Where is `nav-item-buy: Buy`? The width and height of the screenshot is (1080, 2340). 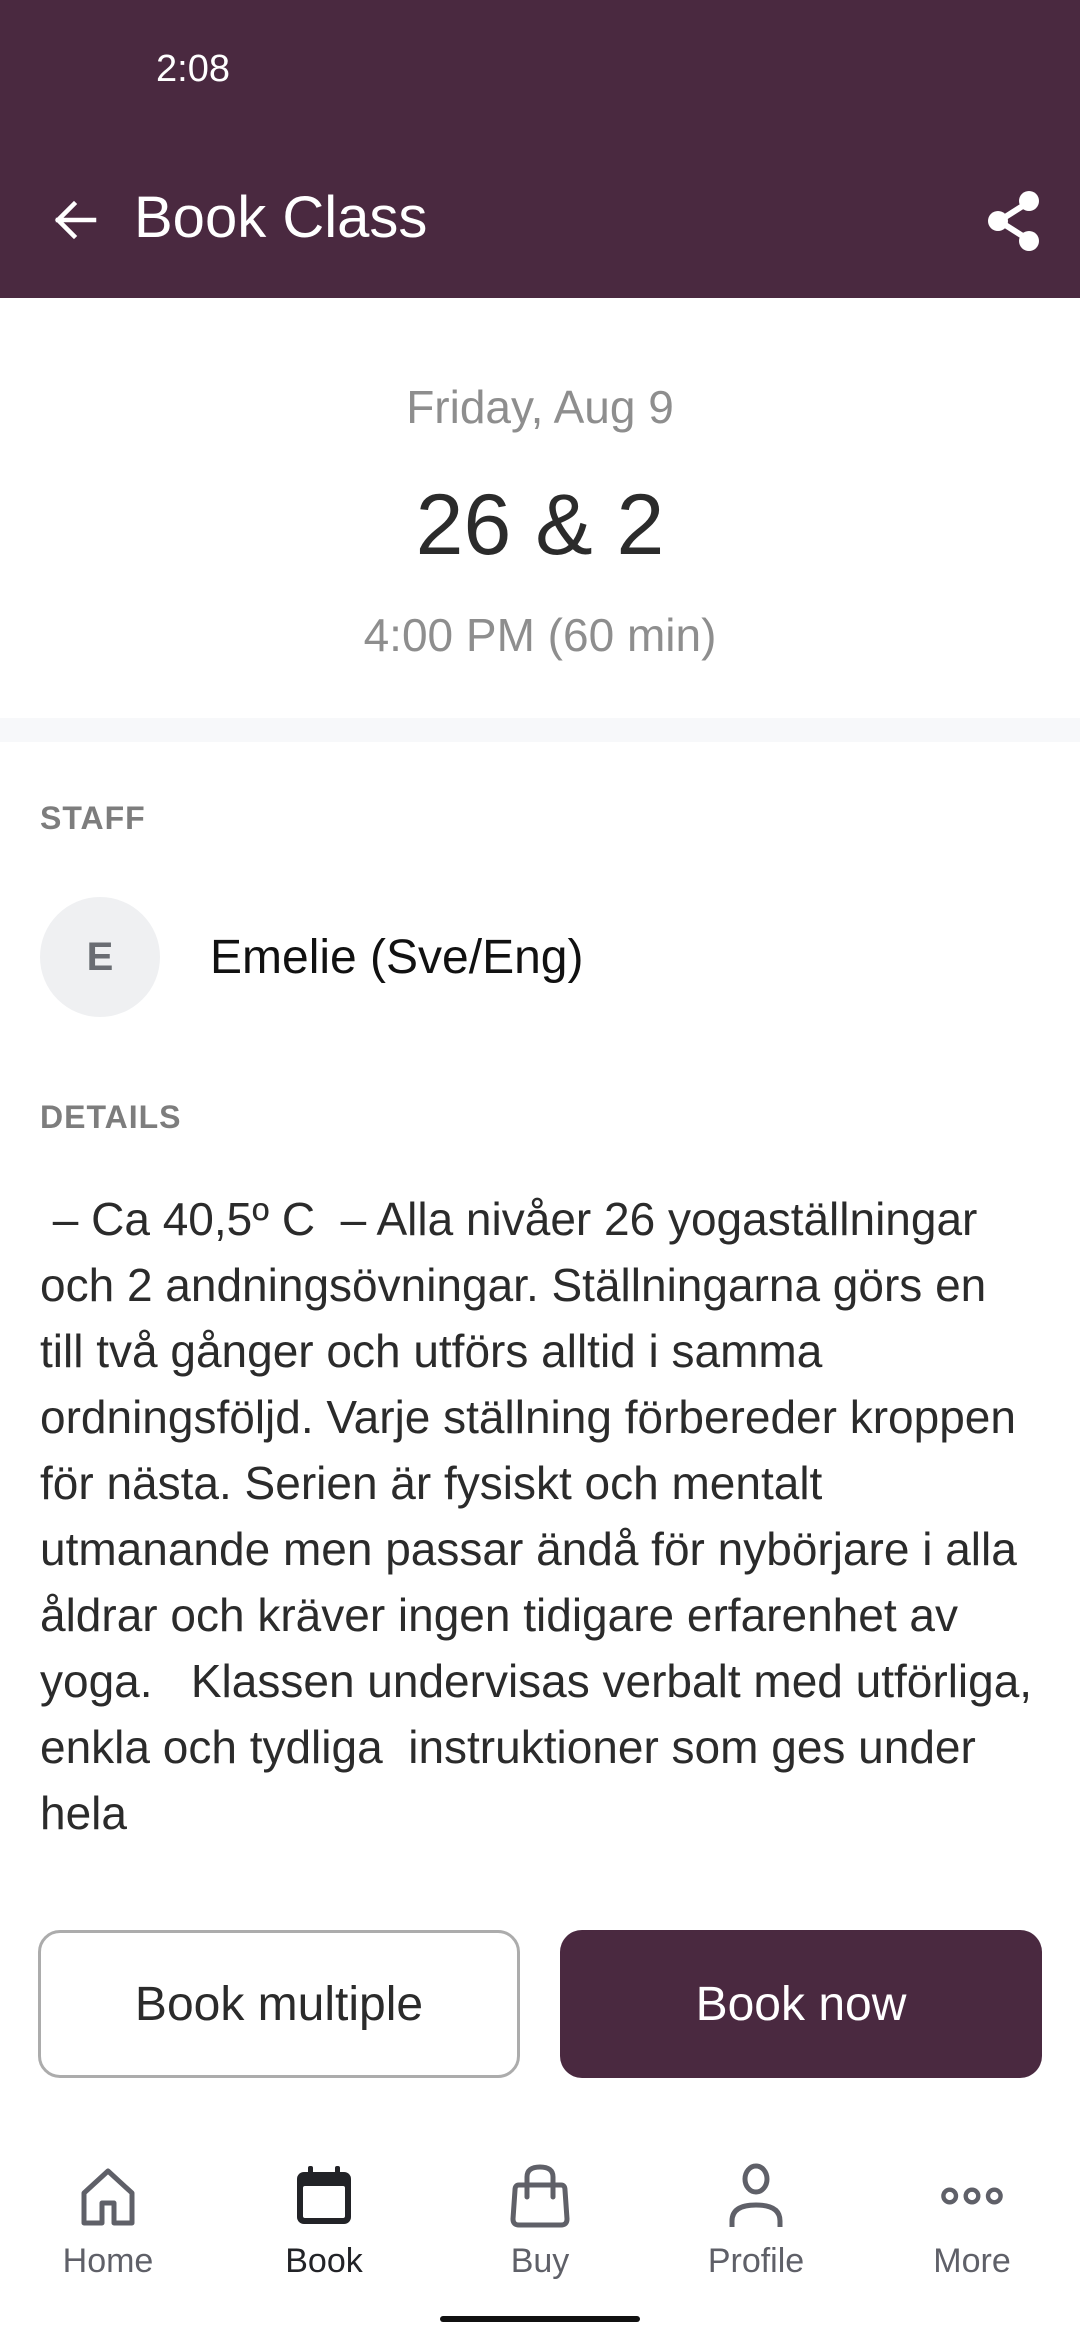 nav-item-buy: Buy is located at coordinates (540, 2215).